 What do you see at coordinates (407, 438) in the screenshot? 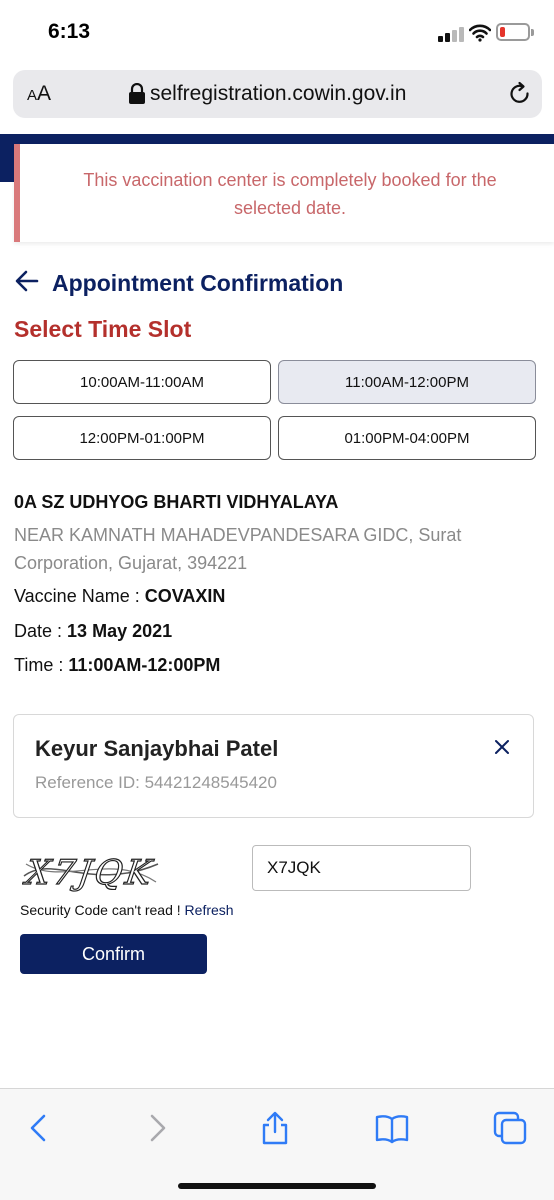
I see `slot-button-4: 01:00PM-04:00PM` at bounding box center [407, 438].